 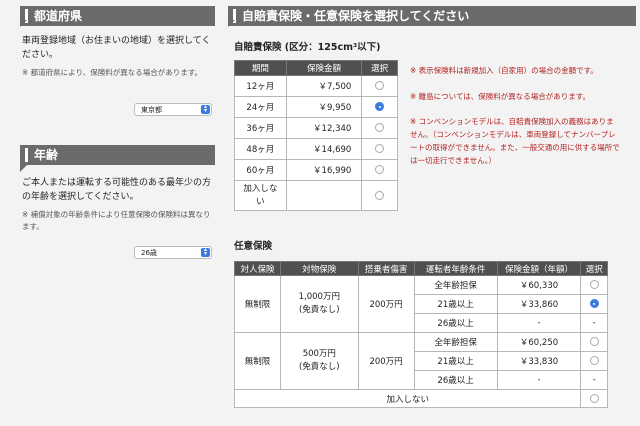 I want to click on nini-amount: ￥60,330, so click(x=539, y=285).